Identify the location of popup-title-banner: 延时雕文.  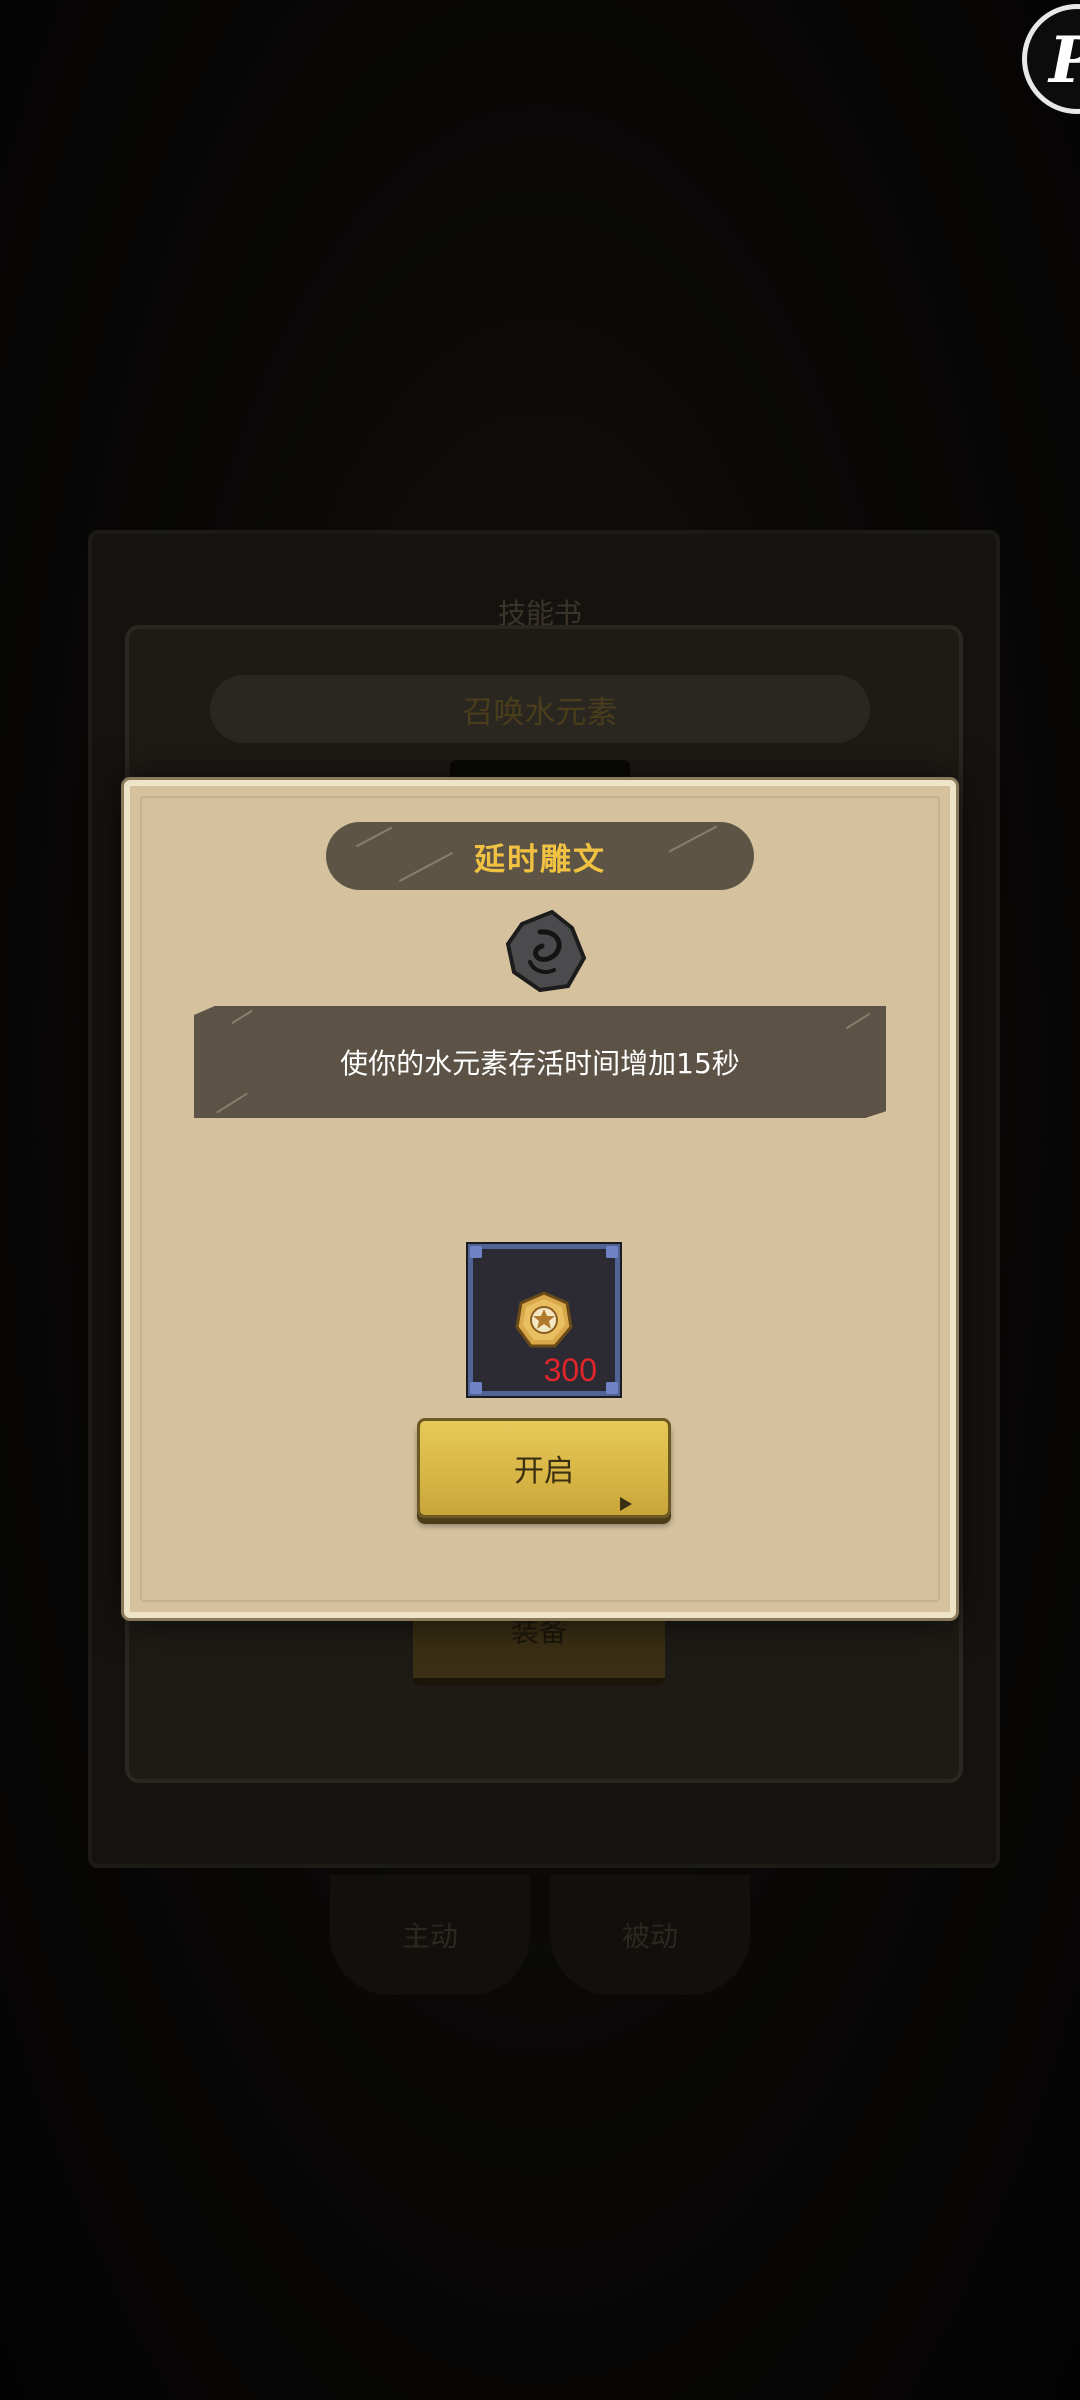
(540, 856).